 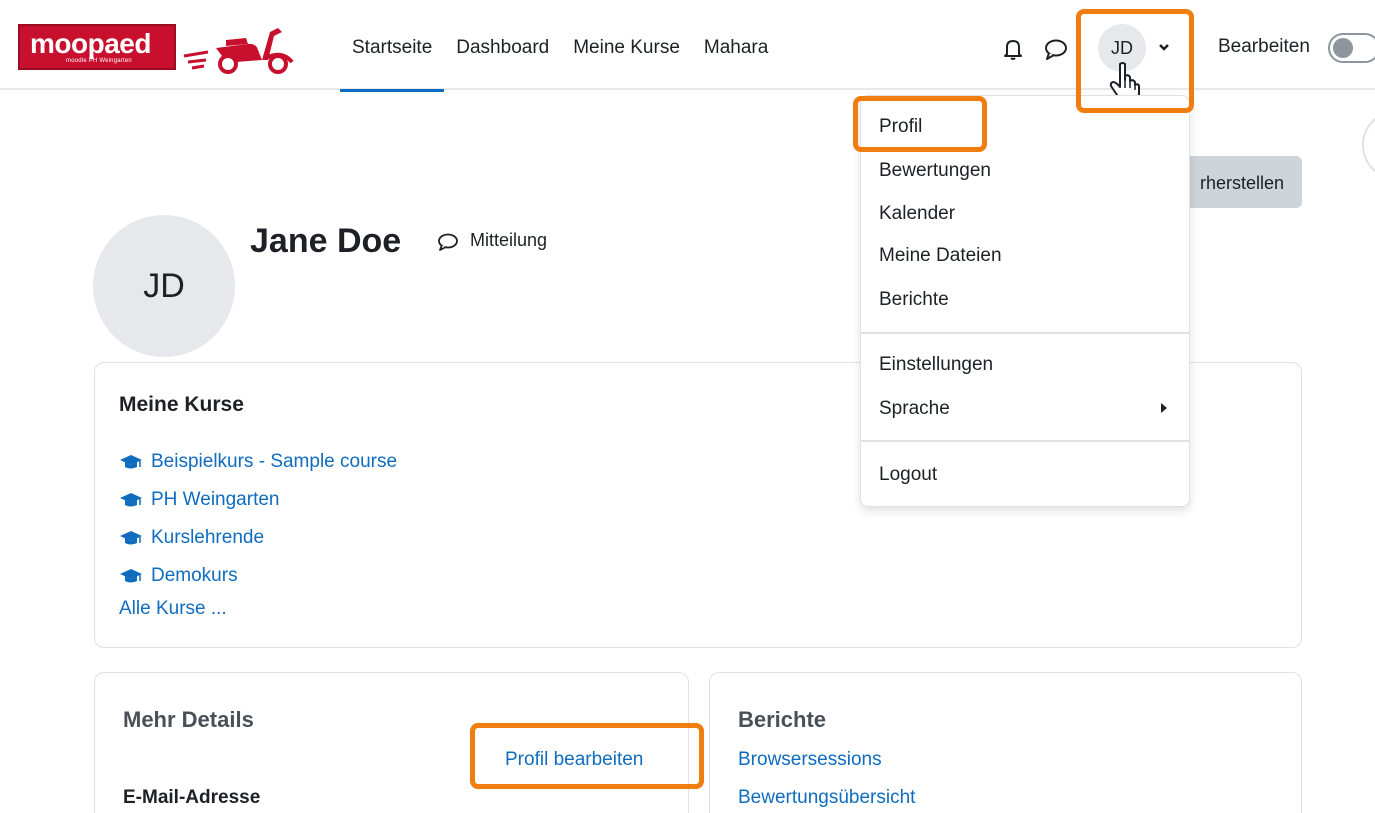 I want to click on edit-mode-toggle, so click(x=1351, y=48).